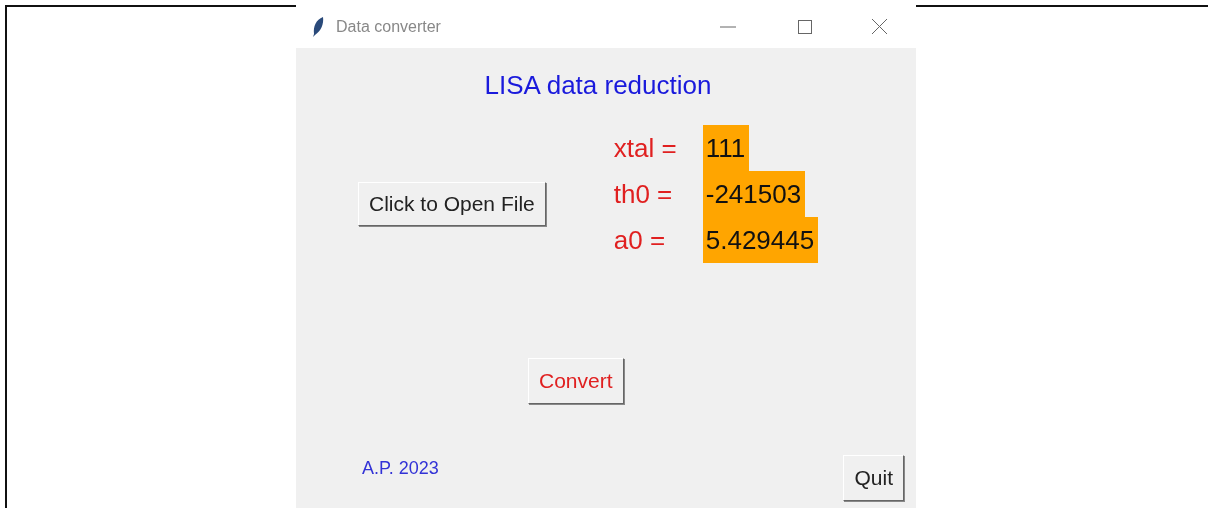  Describe the element at coordinates (598, 85) in the screenshot. I see `app-heading: LISA data reduction` at that location.